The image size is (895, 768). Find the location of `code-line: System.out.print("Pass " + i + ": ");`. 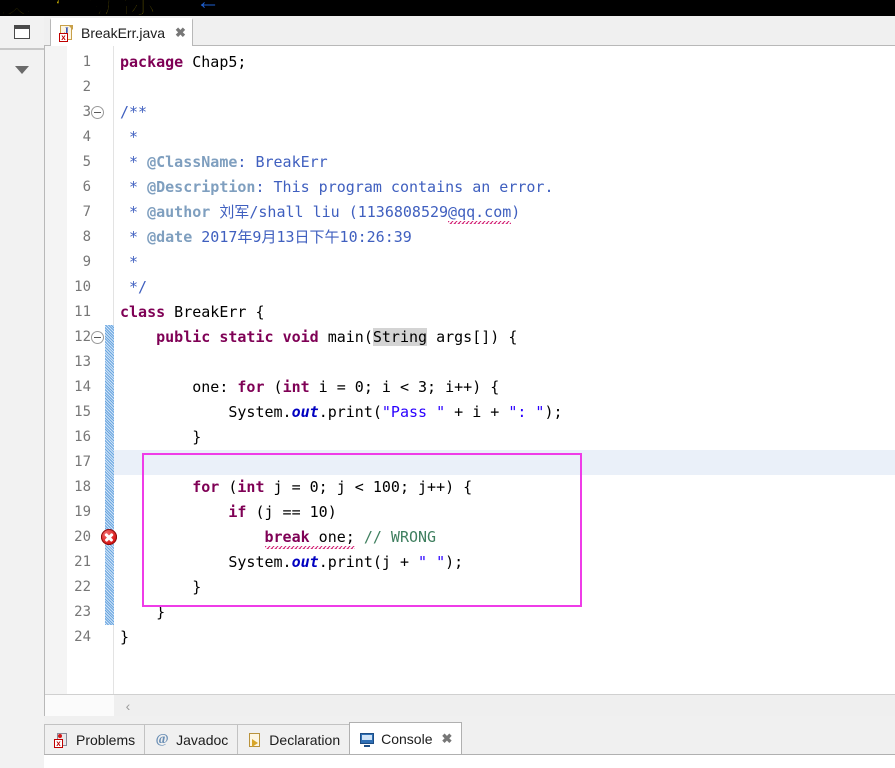

code-line: System.out.print("Pass " + i + ": "); is located at coordinates (504, 412).